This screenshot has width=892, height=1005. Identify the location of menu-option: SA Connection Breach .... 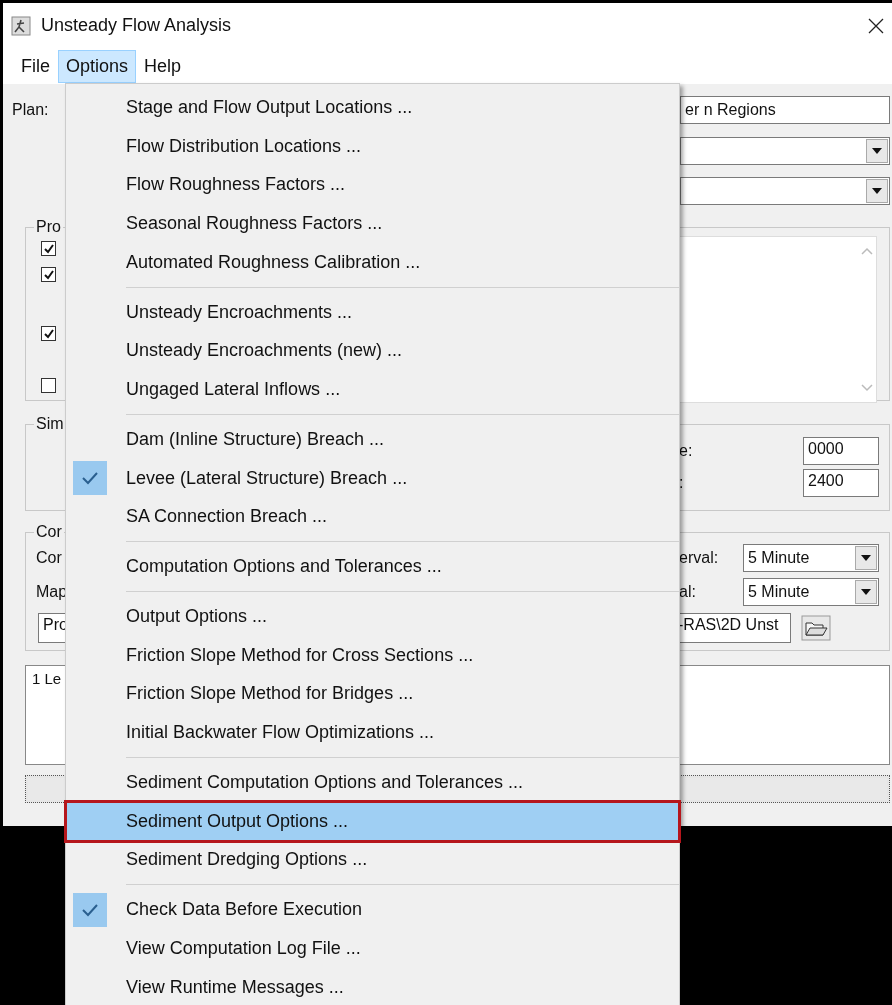
(372, 517).